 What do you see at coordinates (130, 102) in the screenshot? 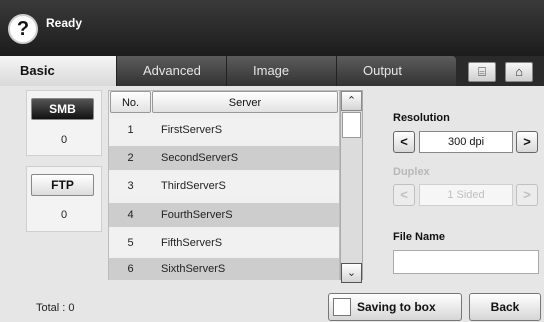
I see `column-header-no: No.` at bounding box center [130, 102].